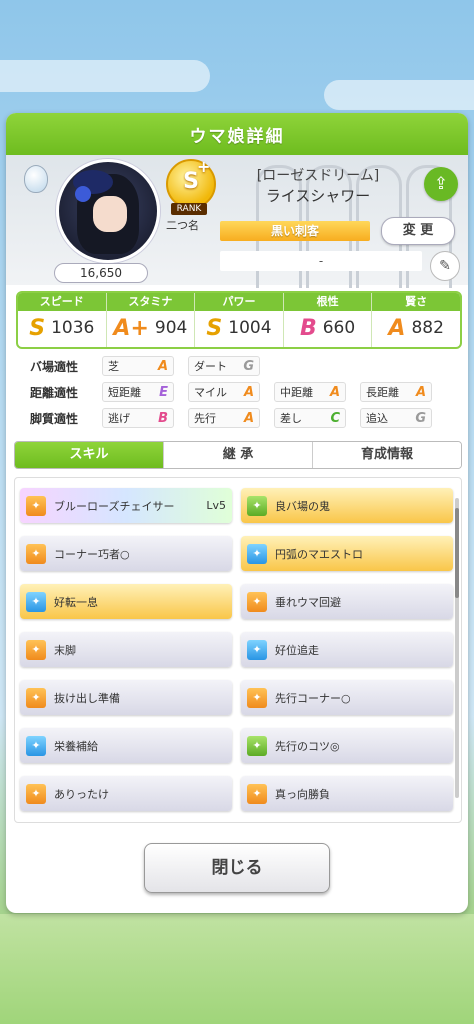  I want to click on stat-value: 904, so click(171, 328).